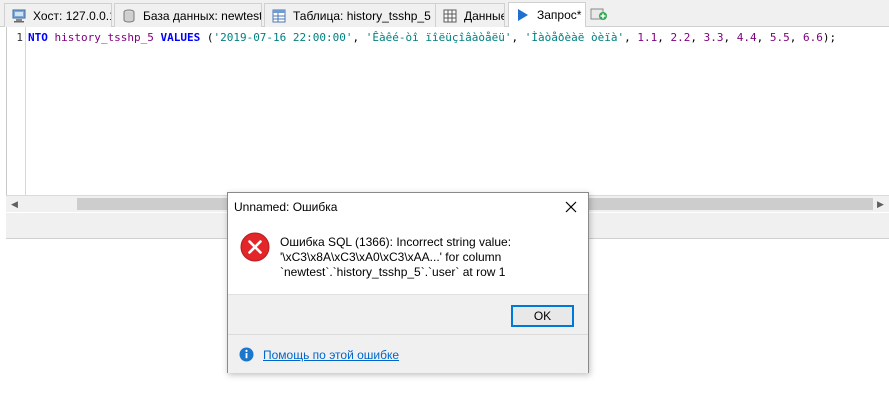  I want to click on sql-token: '2019-07-16 22:00:00', so click(283, 37).